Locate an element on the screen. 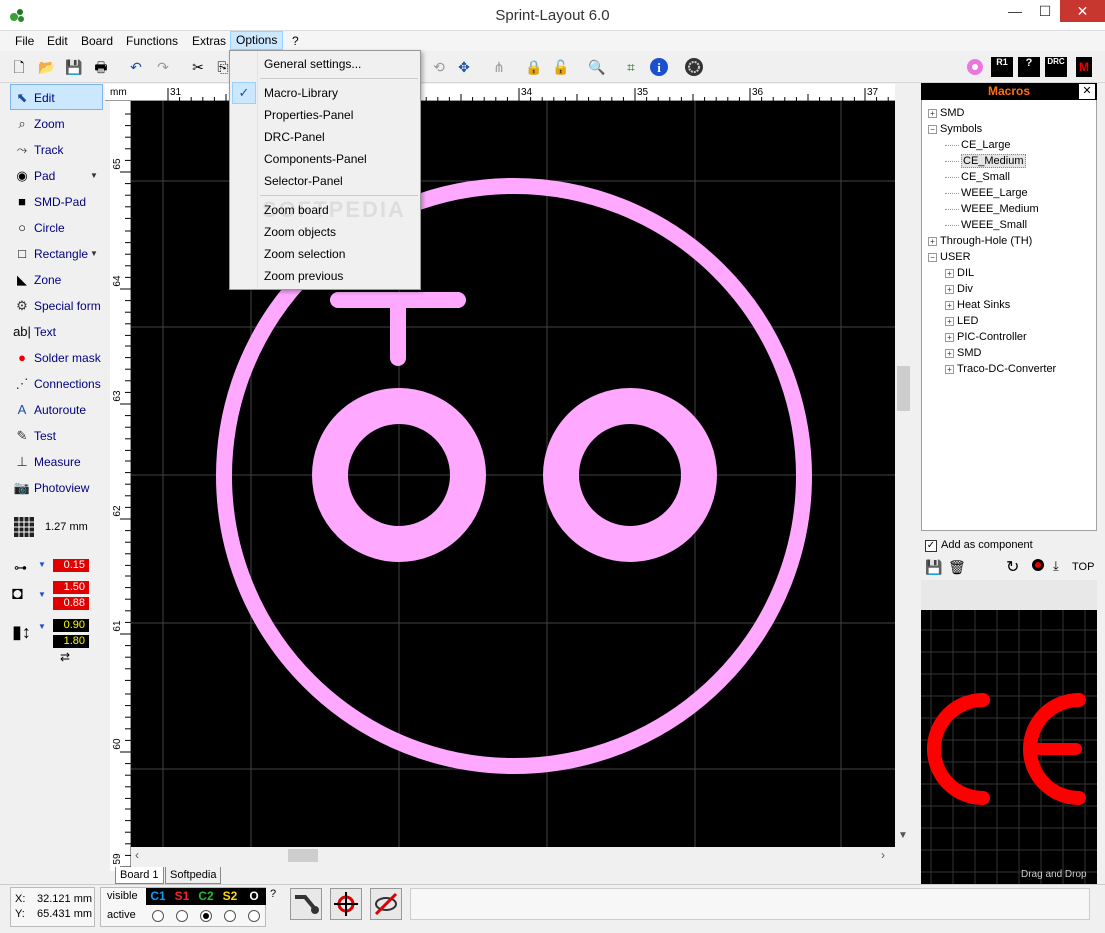  layer-radio-c2 is located at coordinates (206, 916).